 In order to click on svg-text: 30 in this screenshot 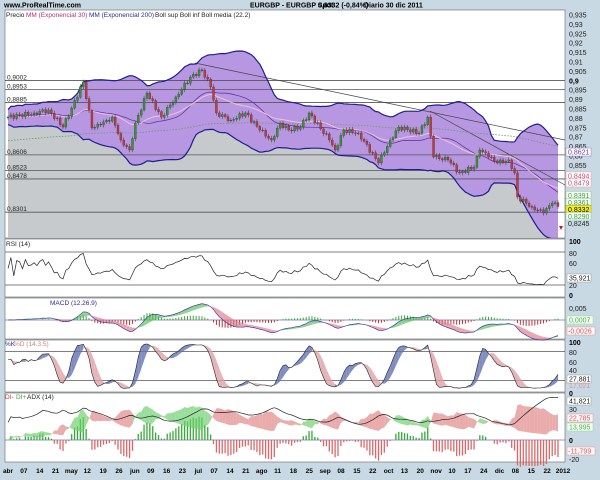, I will do `click(573, 410)`.